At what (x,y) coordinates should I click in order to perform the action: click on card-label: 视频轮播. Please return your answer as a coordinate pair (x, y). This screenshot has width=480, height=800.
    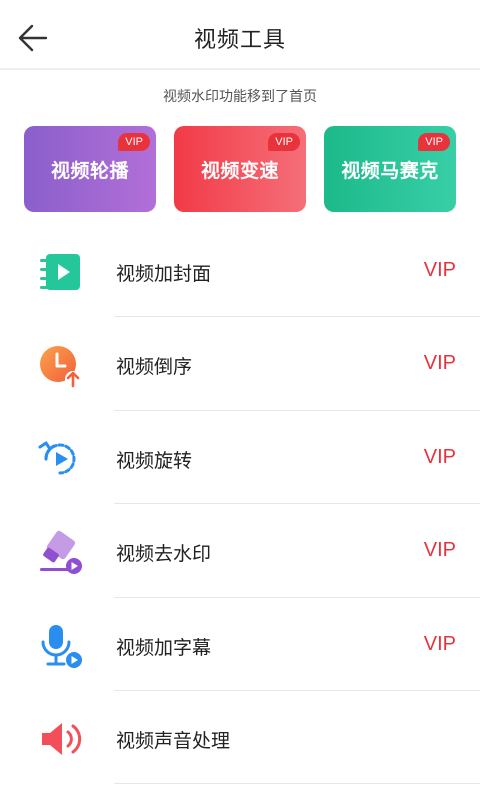
    Looking at the image, I should click on (89, 171).